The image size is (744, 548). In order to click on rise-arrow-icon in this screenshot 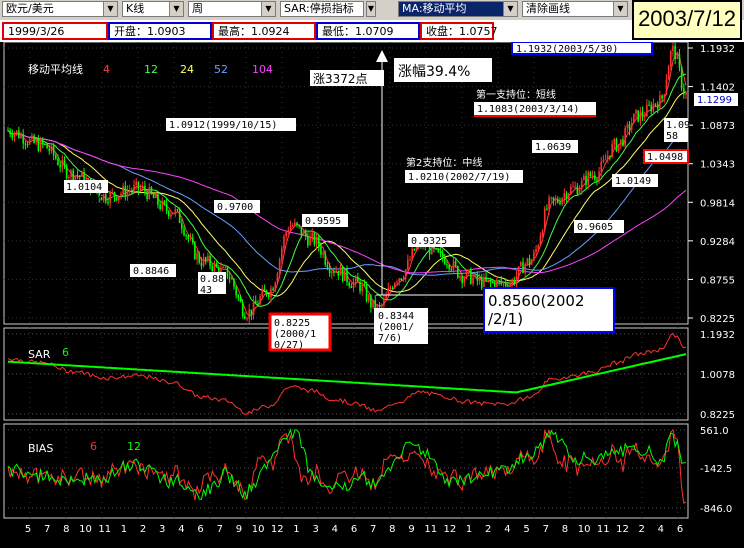, I will do `click(382, 56)`.